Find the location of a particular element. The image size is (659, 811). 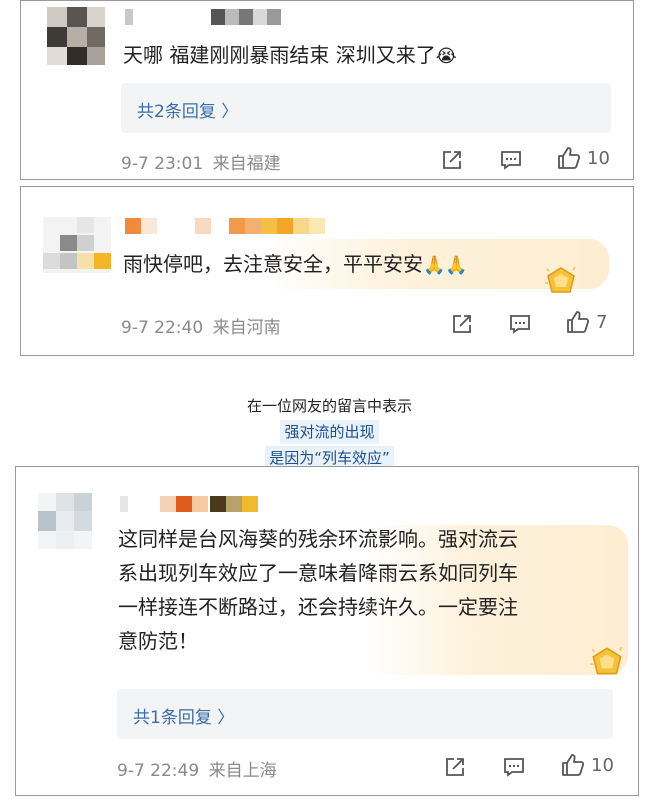

caption-text: 强对流的出现 is located at coordinates (329, 432).